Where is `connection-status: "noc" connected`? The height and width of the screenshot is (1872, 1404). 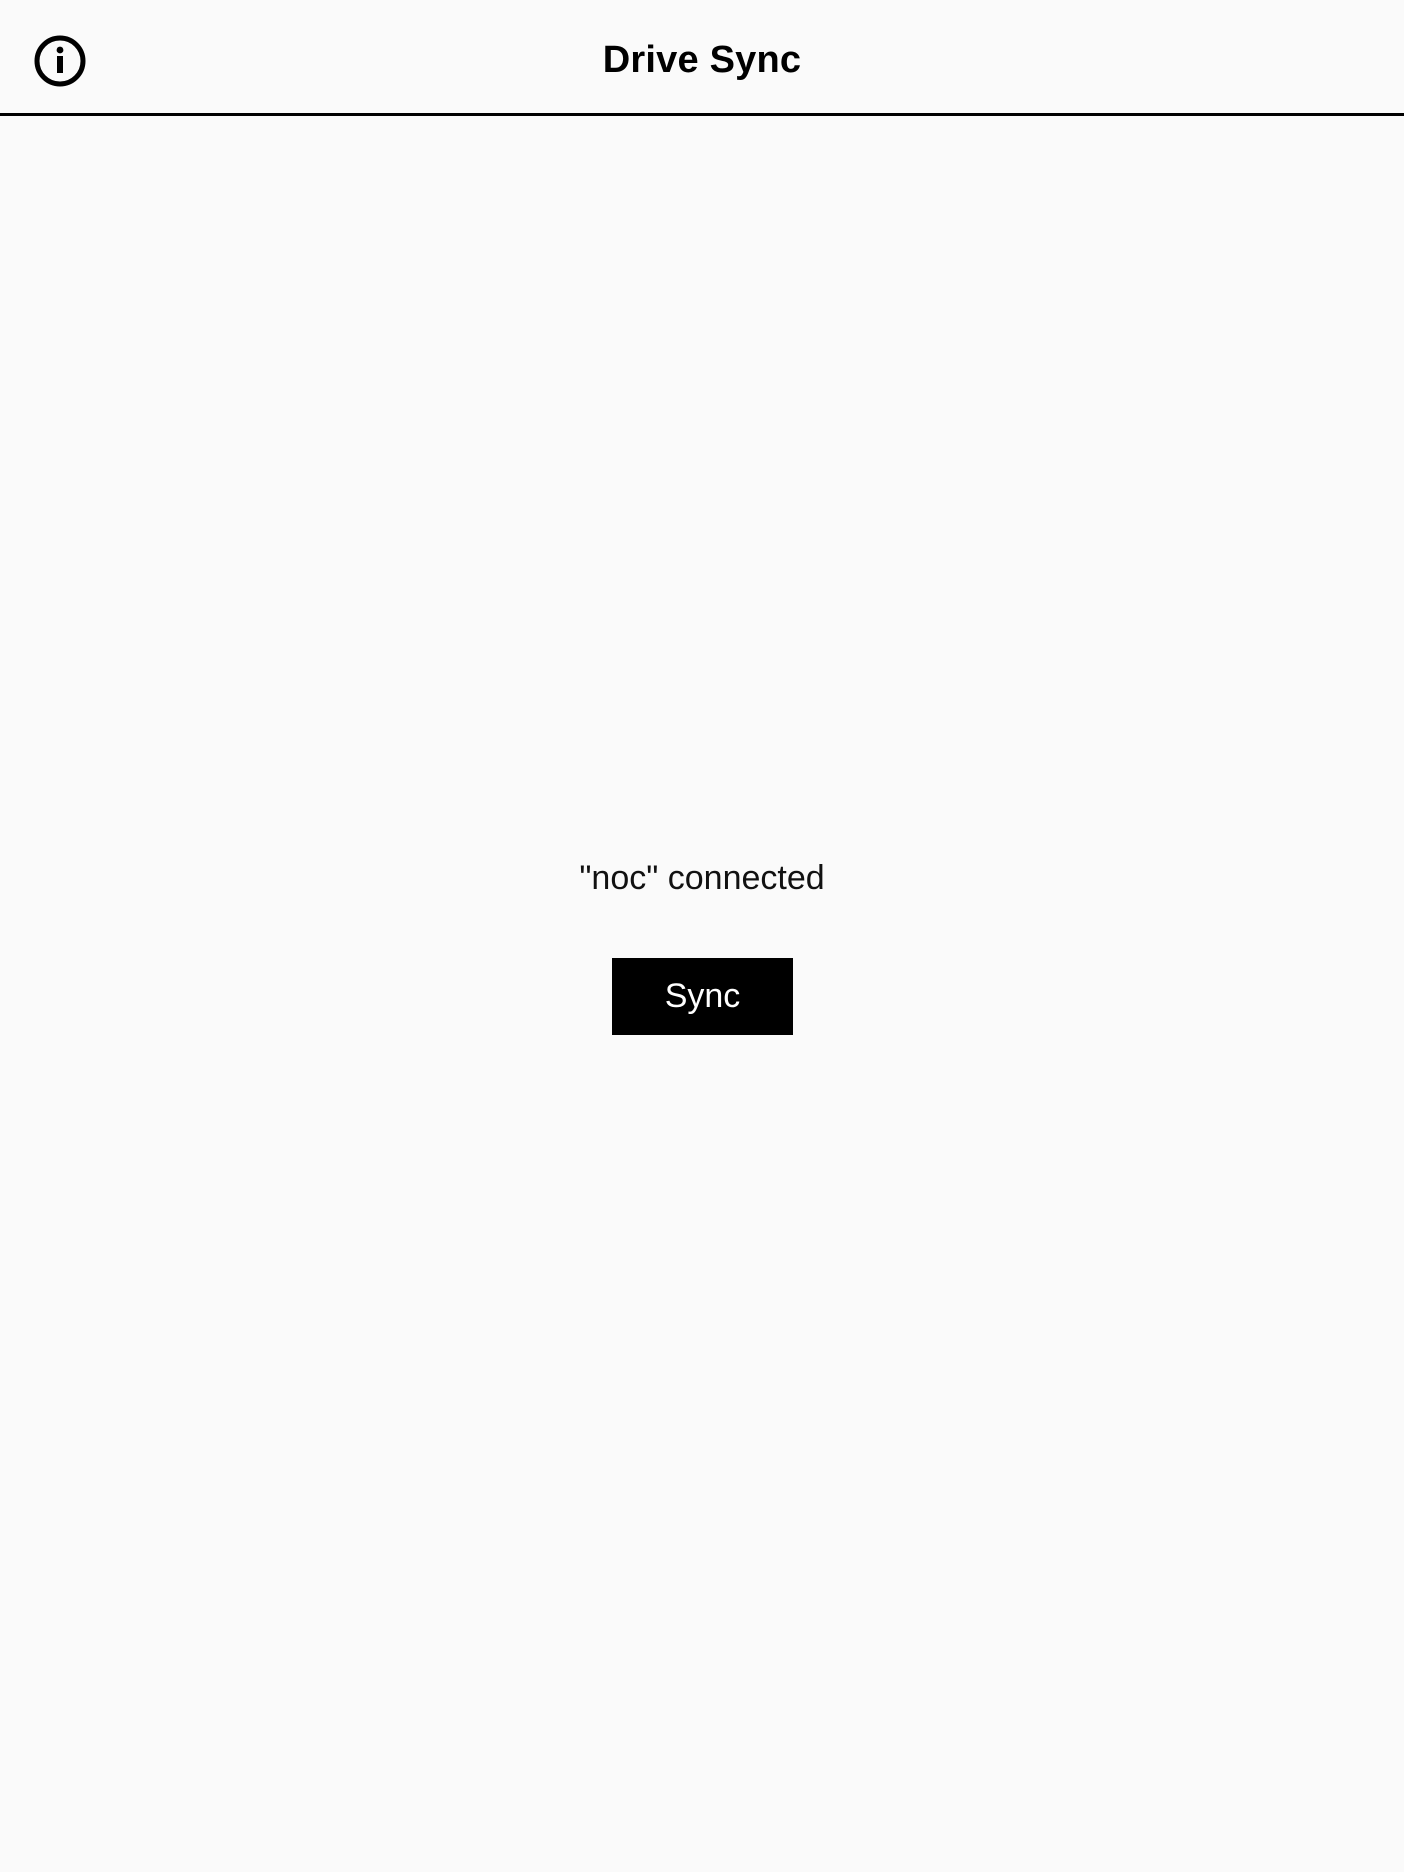
connection-status: "noc" connected is located at coordinates (702, 878).